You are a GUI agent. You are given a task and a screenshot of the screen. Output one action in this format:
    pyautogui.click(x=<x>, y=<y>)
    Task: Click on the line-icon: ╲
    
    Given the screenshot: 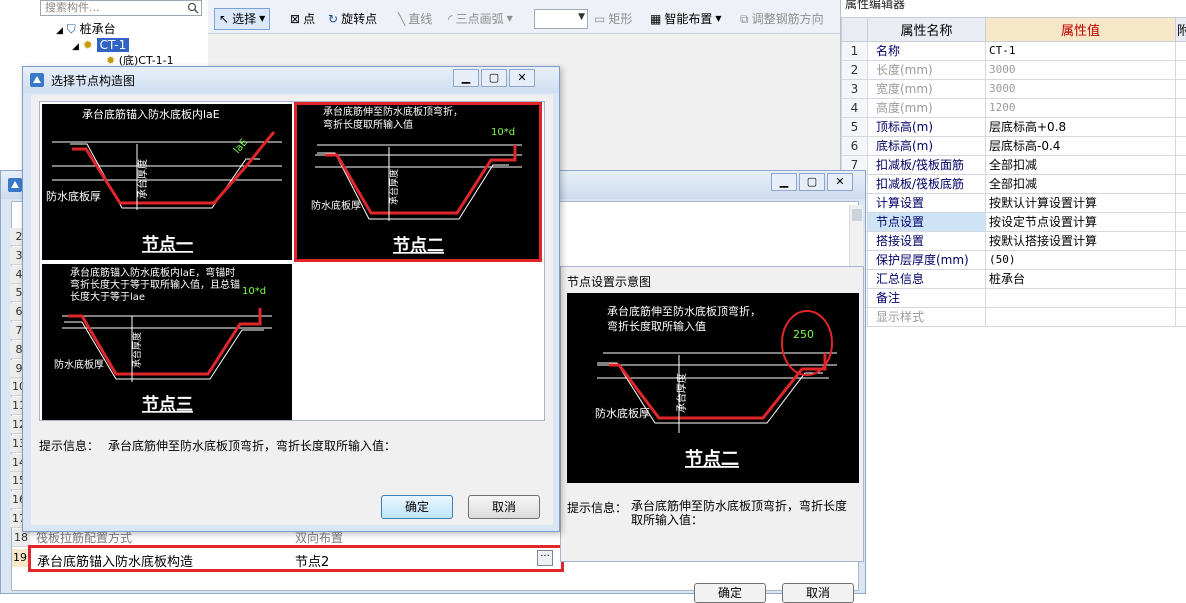 What is the action you would take?
    pyautogui.click(x=401, y=19)
    